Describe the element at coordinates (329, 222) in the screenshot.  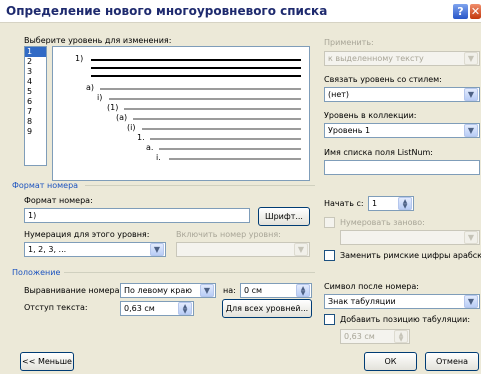
I see `restart-numbering-checkbox` at that location.